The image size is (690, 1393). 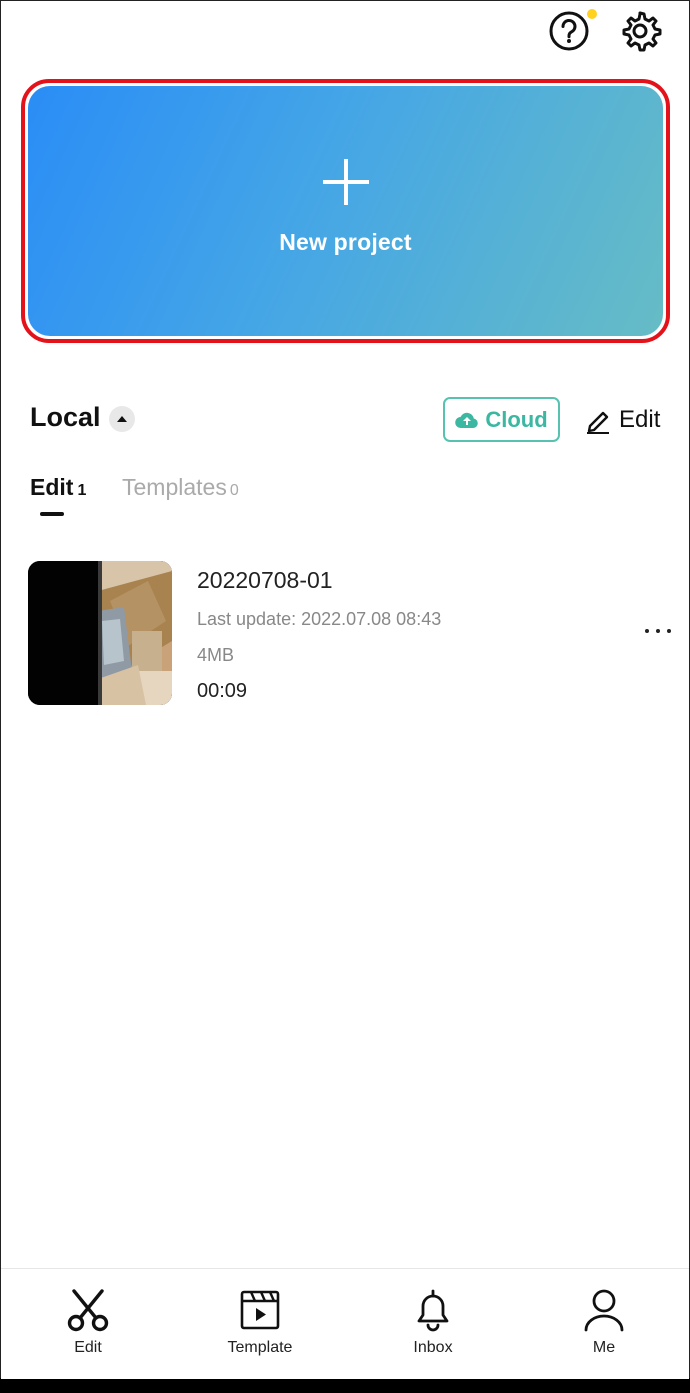 What do you see at coordinates (65, 417) in the screenshot?
I see `local-title: Local` at bounding box center [65, 417].